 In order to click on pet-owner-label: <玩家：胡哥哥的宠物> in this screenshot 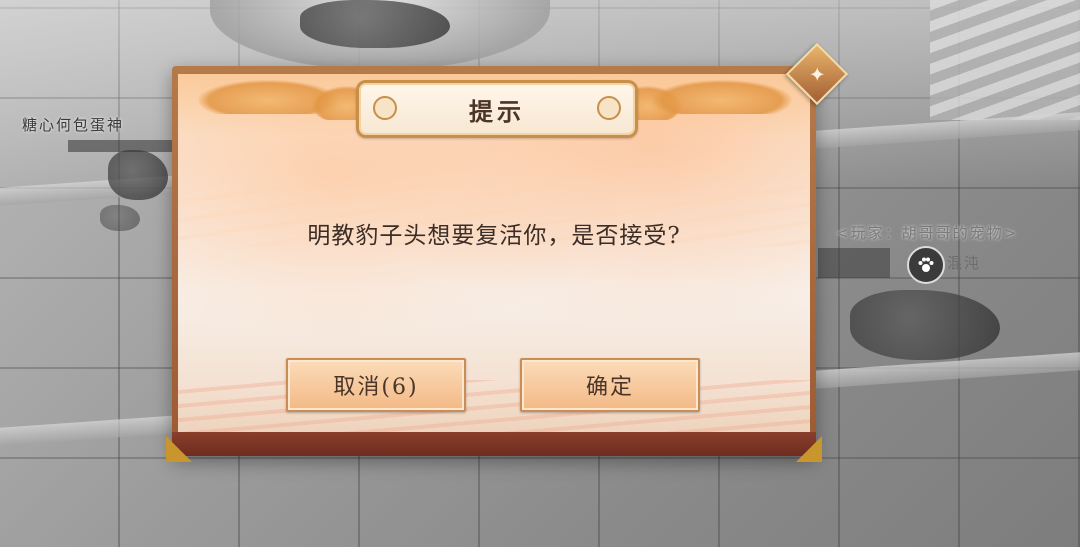, I will do `click(927, 233)`.